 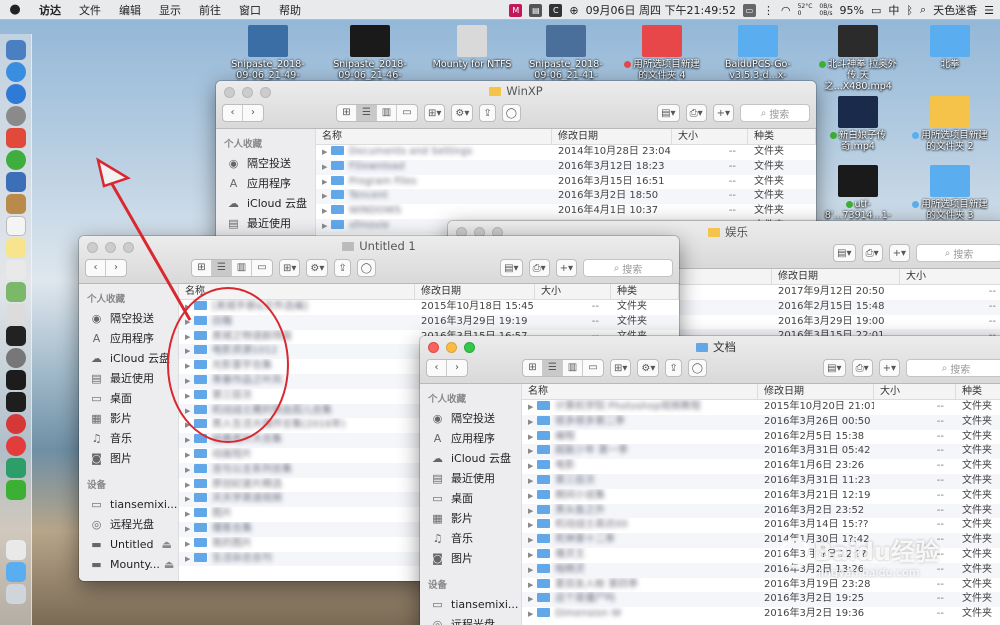 What do you see at coordinates (536, 10) in the screenshot?
I see `clipboard-status-icon: ▤` at bounding box center [536, 10].